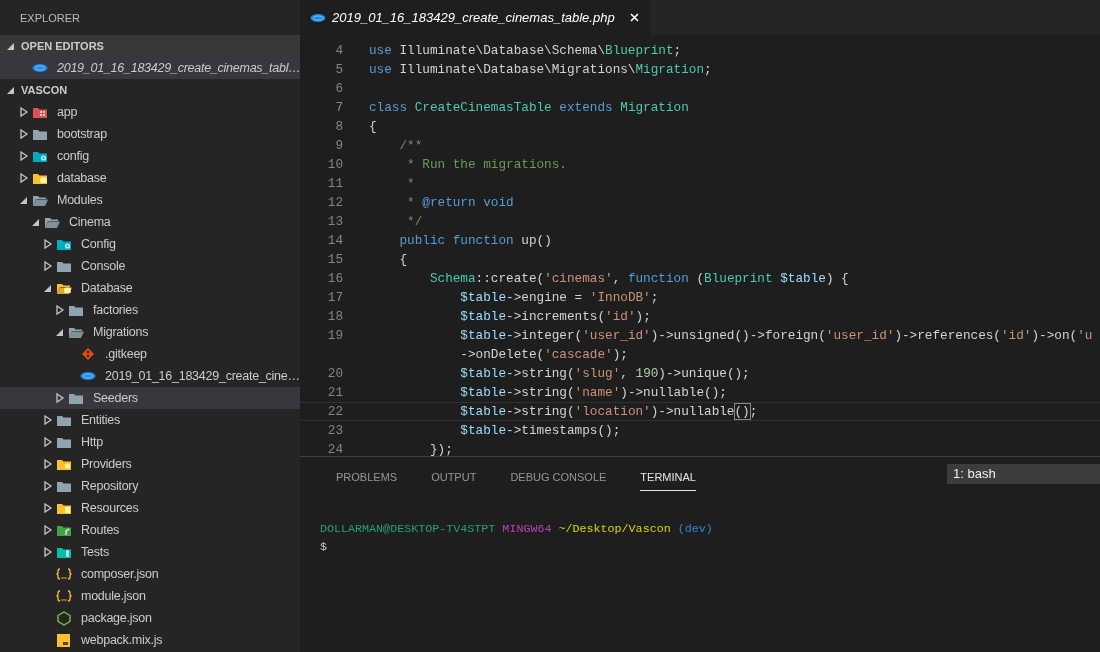 The width and height of the screenshot is (1100, 652). I want to click on code-line: */, so click(414, 221).